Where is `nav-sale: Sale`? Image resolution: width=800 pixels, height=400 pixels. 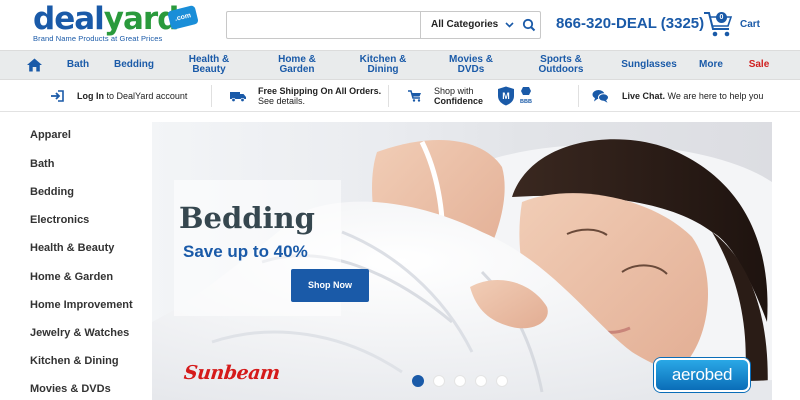
nav-sale: Sale is located at coordinates (759, 65).